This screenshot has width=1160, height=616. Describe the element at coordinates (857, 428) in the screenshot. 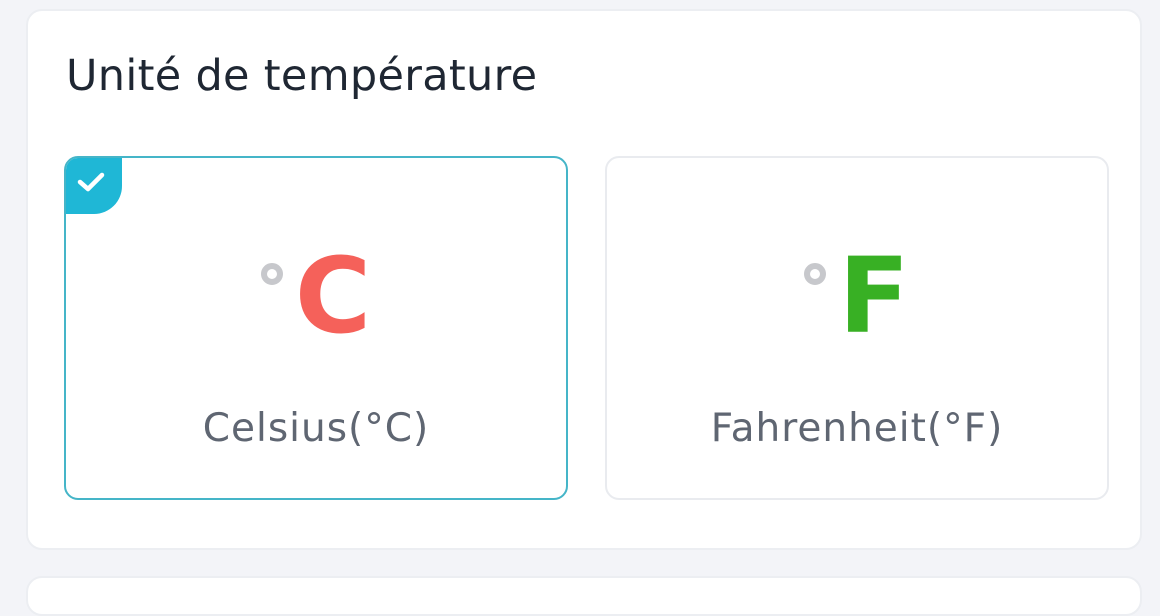

I see `fahrenheit-label: Fahrenheit(°F)` at that location.